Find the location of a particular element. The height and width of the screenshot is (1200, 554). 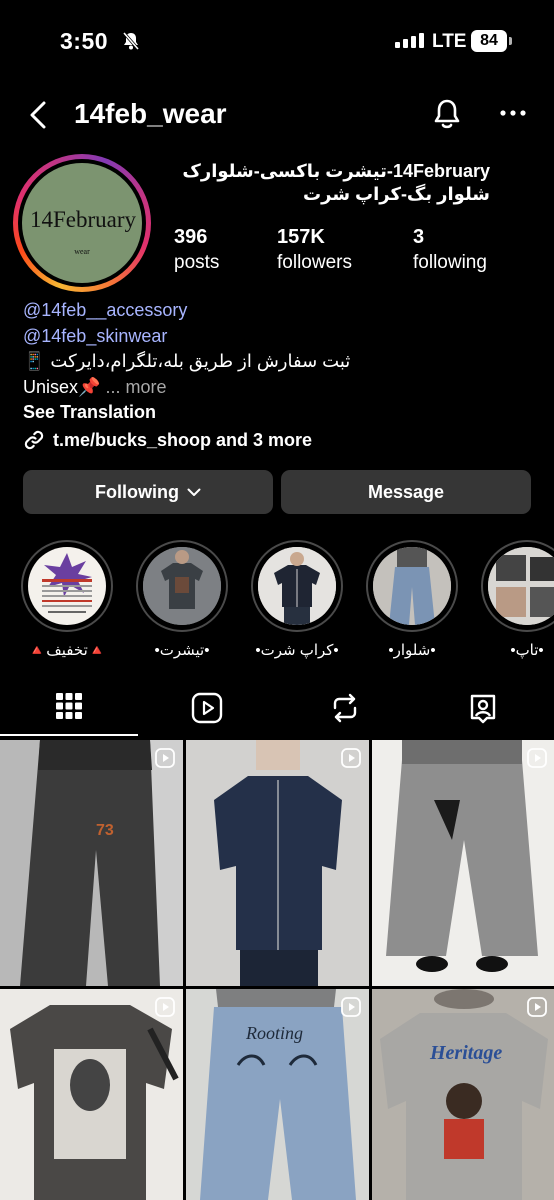

cellular-signal-icon is located at coordinates (409, 40).